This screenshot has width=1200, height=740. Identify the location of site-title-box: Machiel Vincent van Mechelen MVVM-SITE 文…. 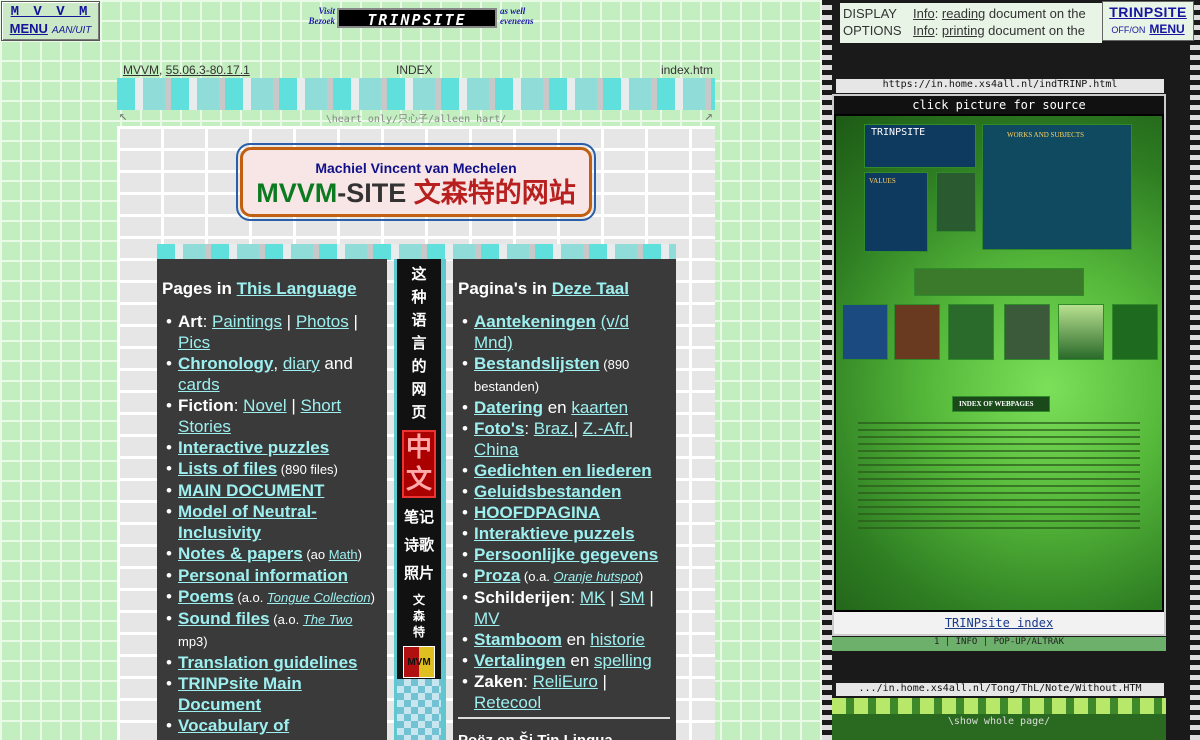
(416, 182).